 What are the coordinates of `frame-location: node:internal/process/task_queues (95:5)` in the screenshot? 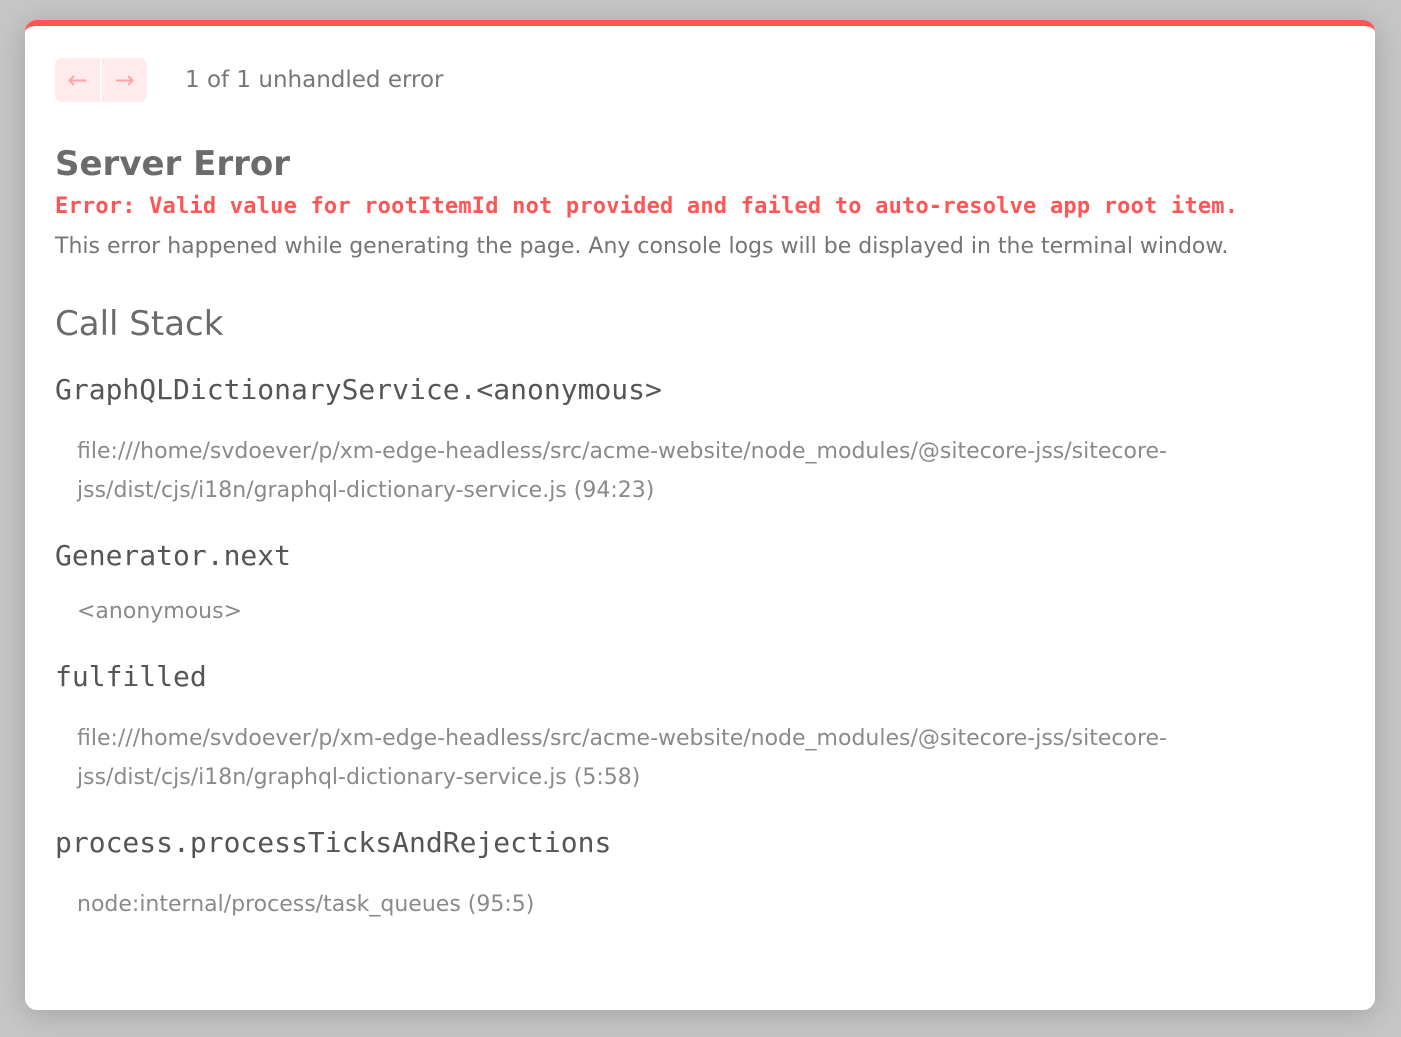 It's located at (667, 904).